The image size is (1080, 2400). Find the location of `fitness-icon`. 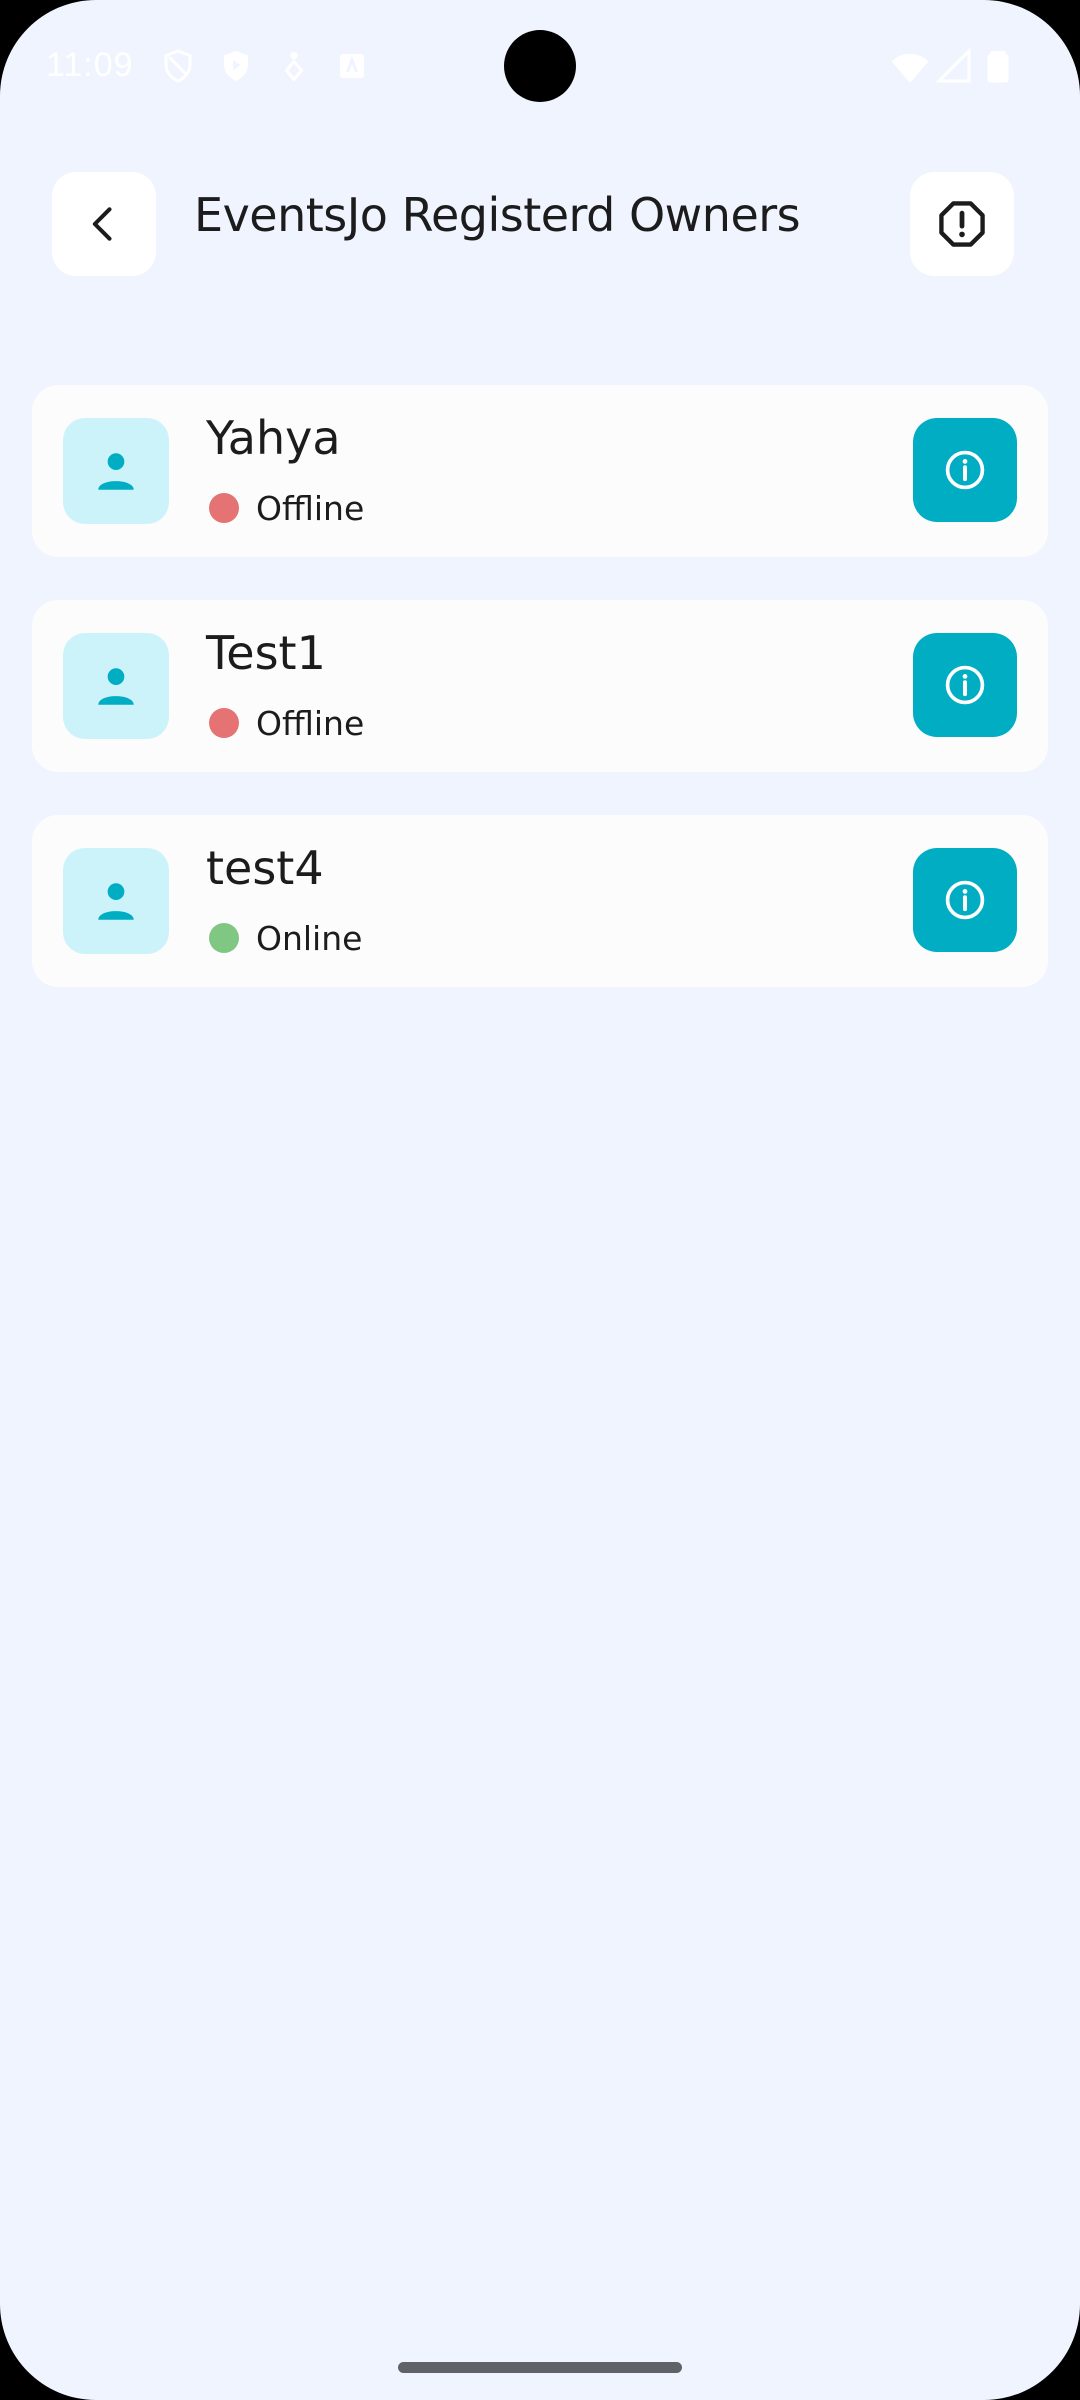

fitness-icon is located at coordinates (294, 66).